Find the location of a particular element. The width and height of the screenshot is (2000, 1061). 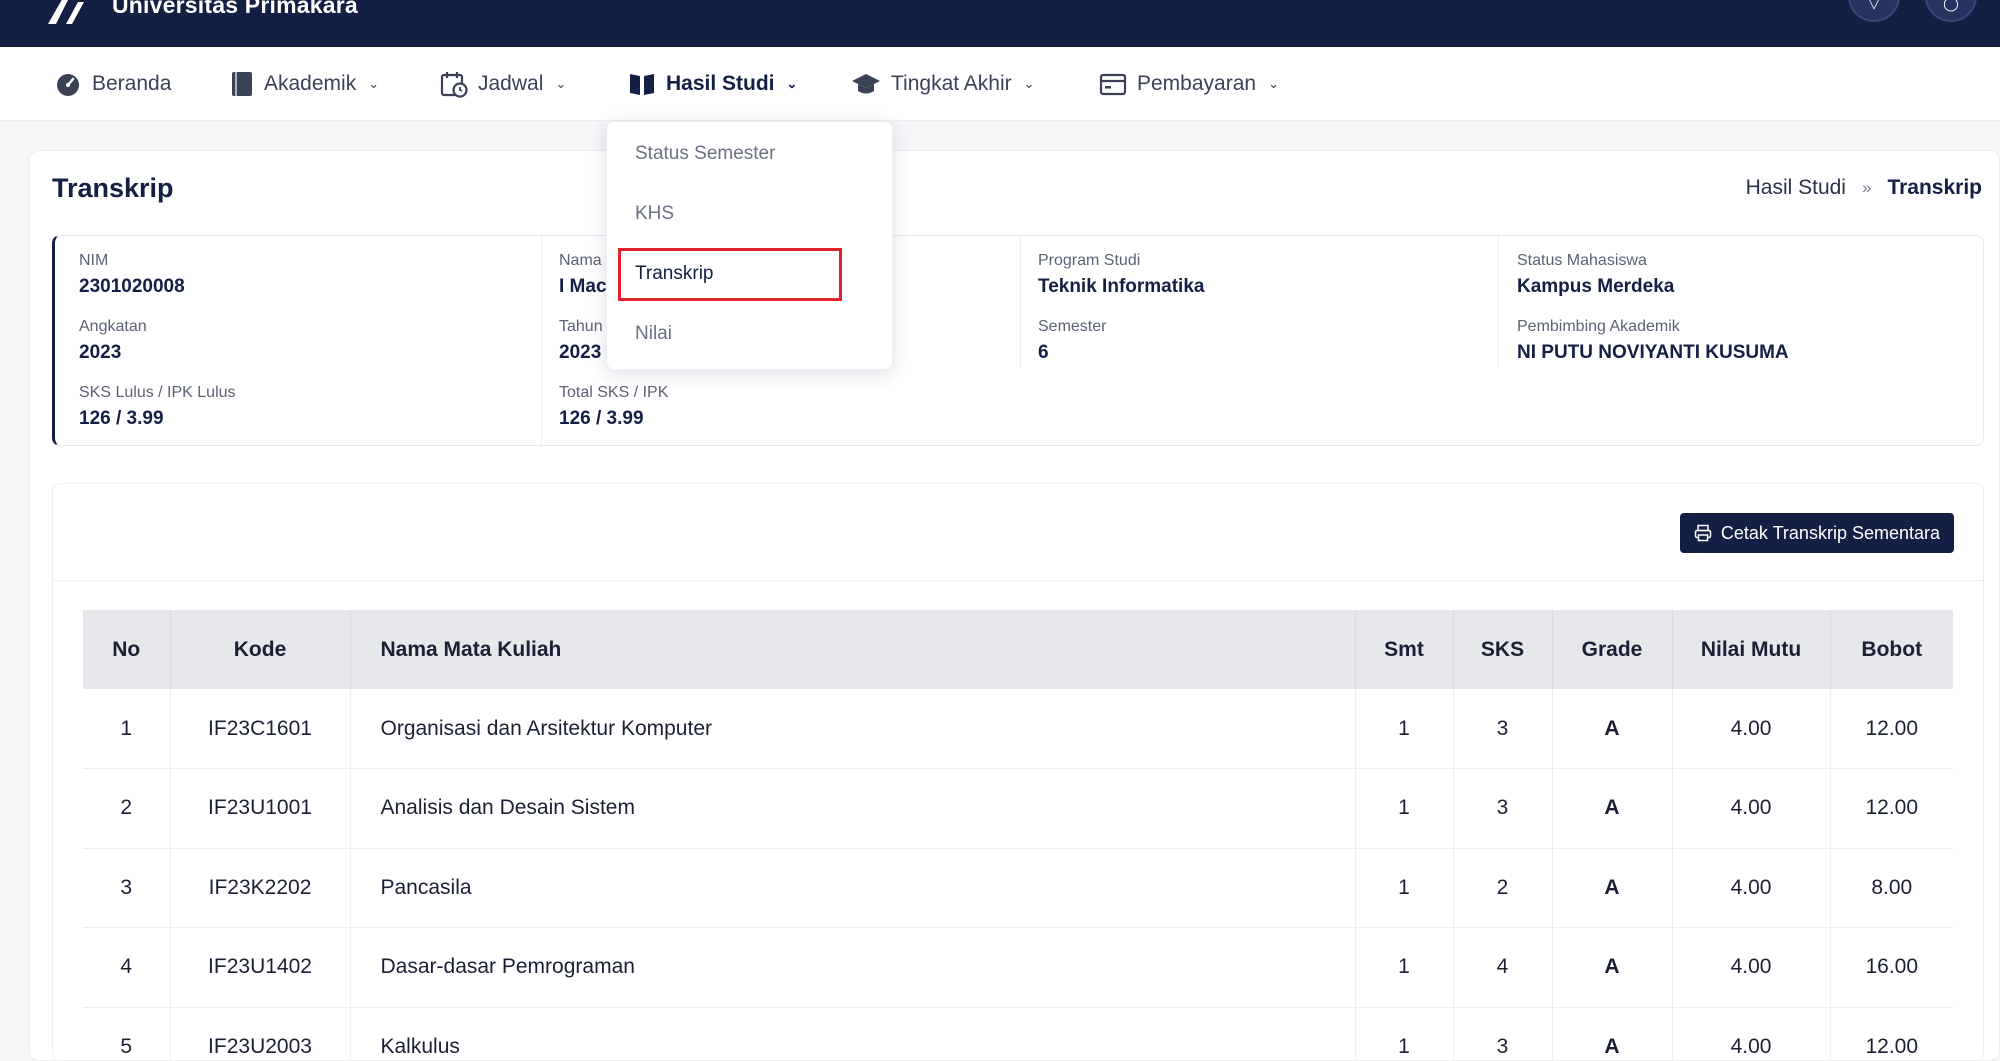

breadcrumb: Hasil Studi » Transkrip is located at coordinates (1864, 188).